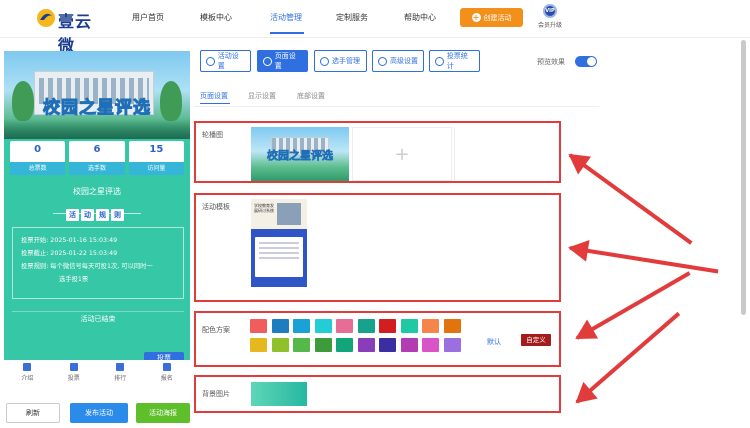 The width and height of the screenshot is (750, 428). I want to click on create-activity-button: + 创建活动, so click(491, 17).